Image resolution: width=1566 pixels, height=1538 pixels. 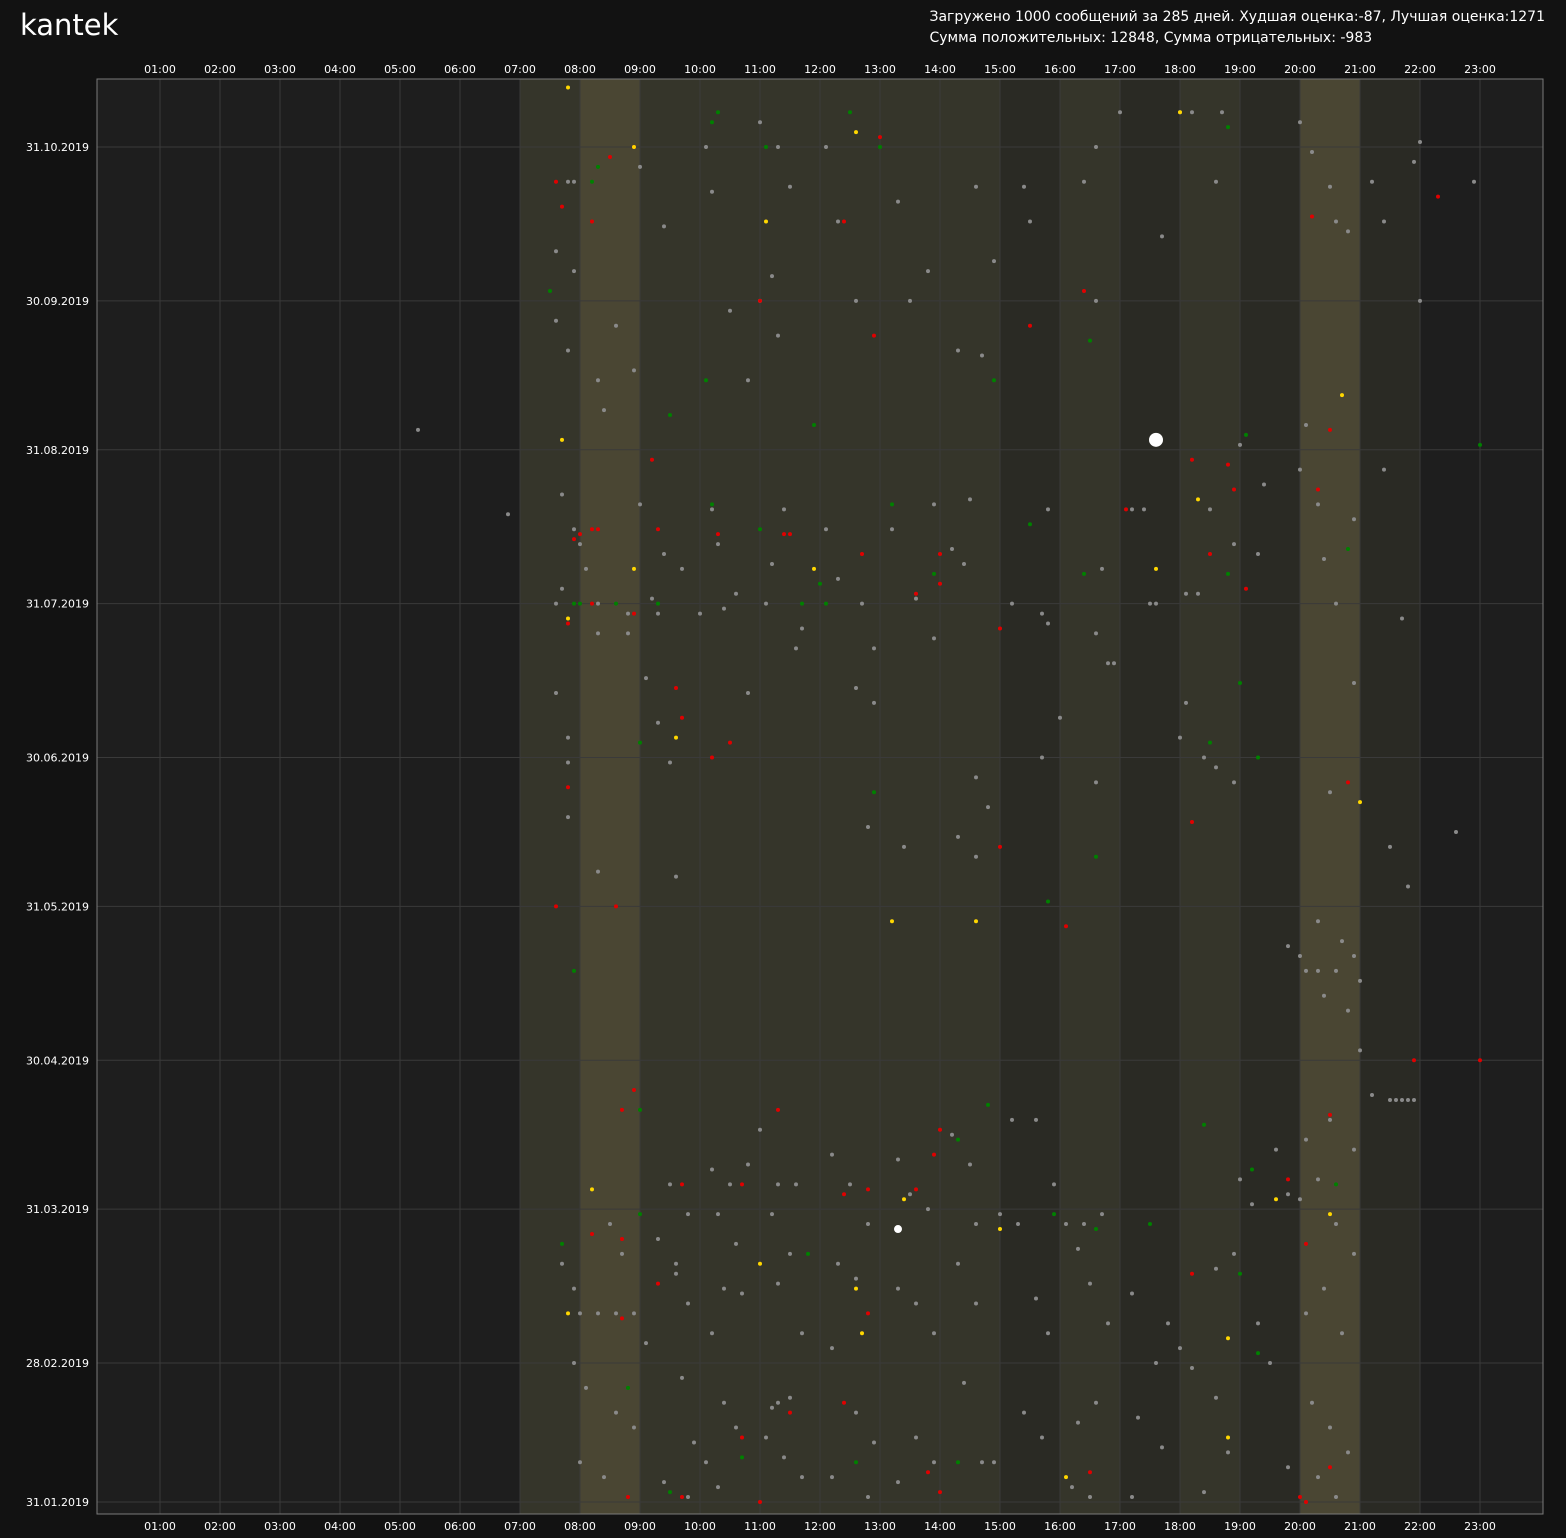 What do you see at coordinates (57, 604) in the screenshot?
I see `y-tick-label: 31.07.2019` at bounding box center [57, 604].